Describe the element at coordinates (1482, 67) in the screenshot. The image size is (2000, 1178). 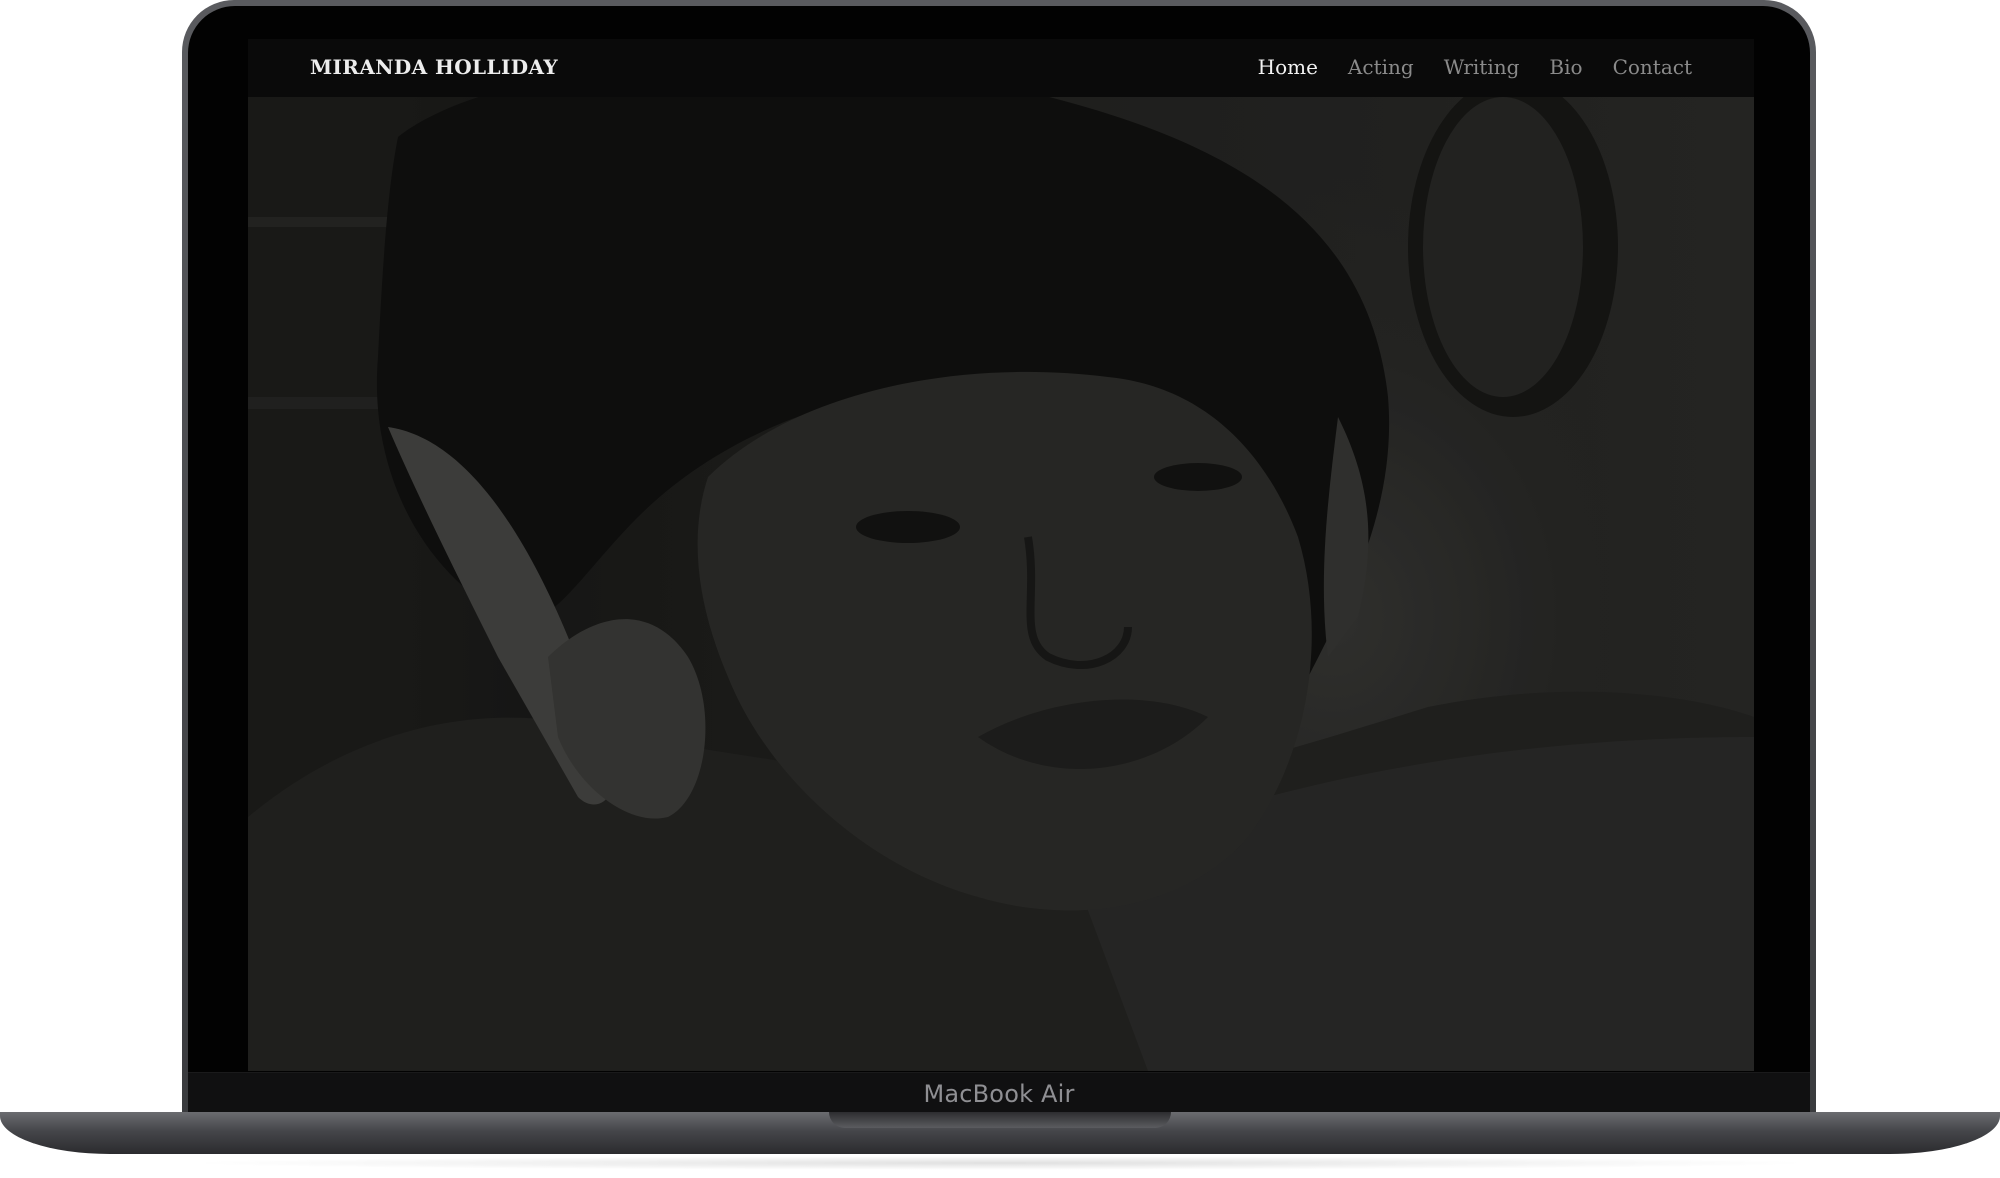
I see `nav-link-writing: Writing` at that location.